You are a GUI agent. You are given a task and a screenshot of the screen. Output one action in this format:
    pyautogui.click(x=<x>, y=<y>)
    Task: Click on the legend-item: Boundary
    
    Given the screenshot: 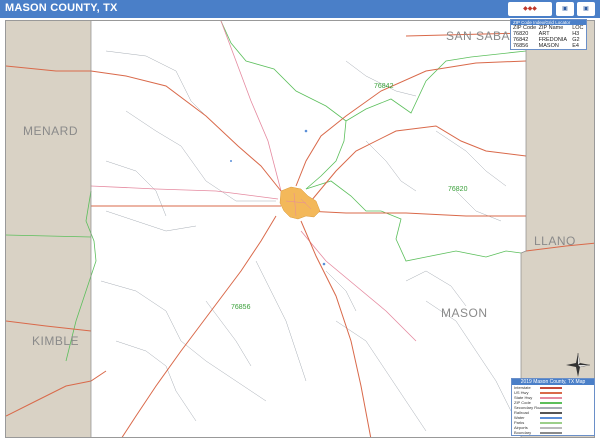 What is the action you would take?
    pyautogui.click(x=553, y=432)
    